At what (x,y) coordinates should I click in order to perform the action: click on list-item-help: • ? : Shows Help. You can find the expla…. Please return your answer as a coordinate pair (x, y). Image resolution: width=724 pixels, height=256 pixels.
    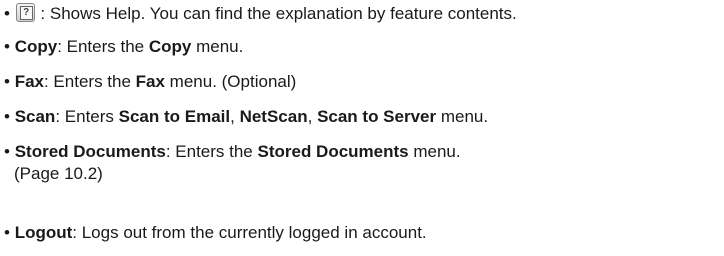
    Looking at the image, I should click on (260, 13).